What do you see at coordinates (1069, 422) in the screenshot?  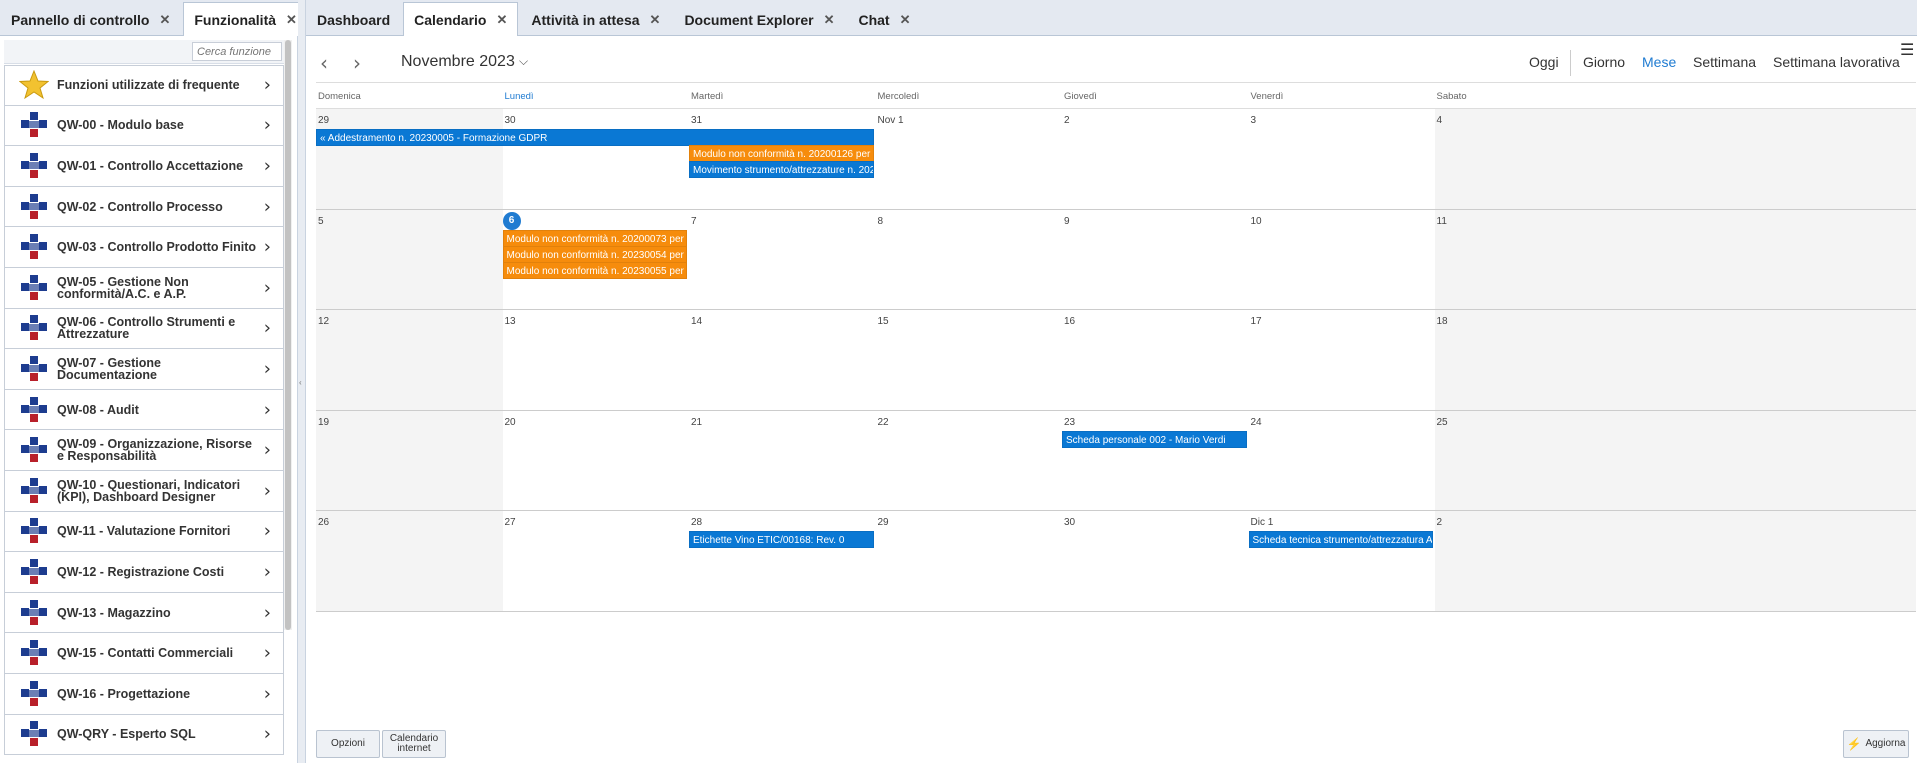 I see `date-number: 23` at bounding box center [1069, 422].